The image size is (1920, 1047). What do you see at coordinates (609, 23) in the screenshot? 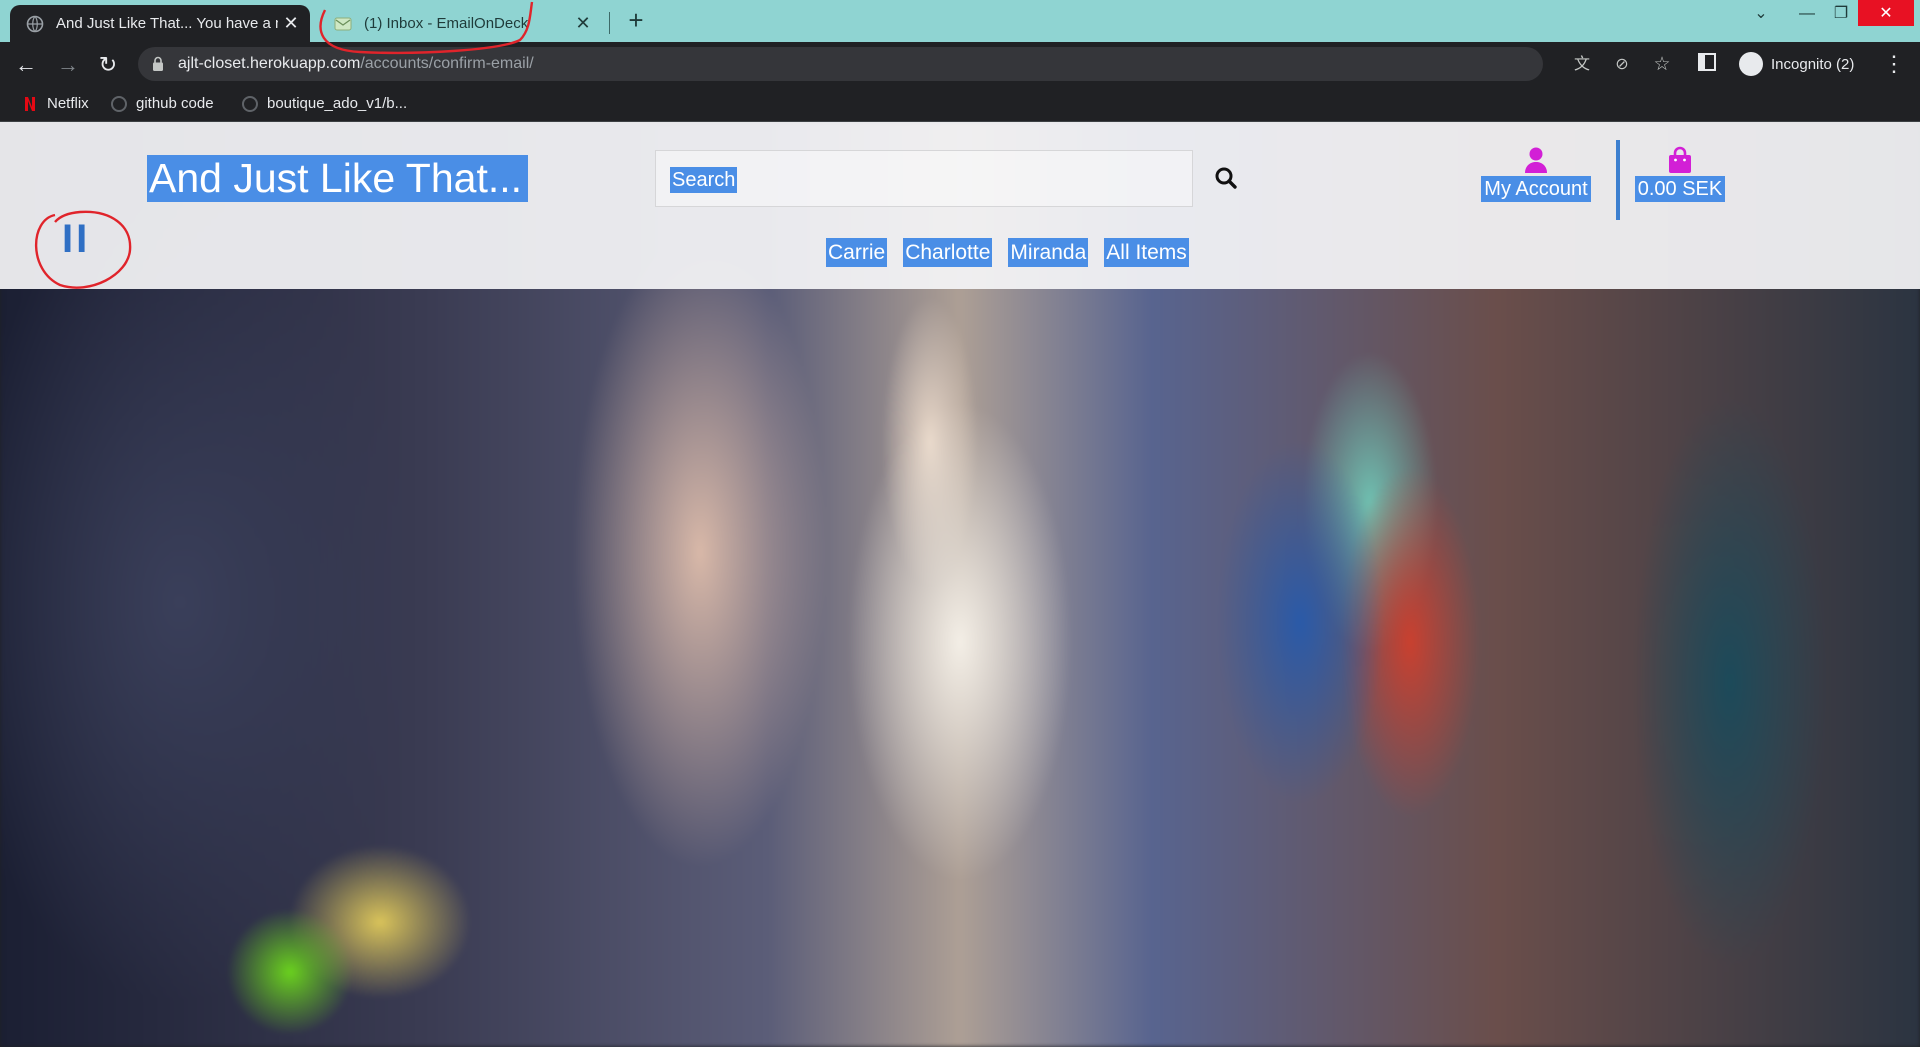
I see `tab-separator` at bounding box center [609, 23].